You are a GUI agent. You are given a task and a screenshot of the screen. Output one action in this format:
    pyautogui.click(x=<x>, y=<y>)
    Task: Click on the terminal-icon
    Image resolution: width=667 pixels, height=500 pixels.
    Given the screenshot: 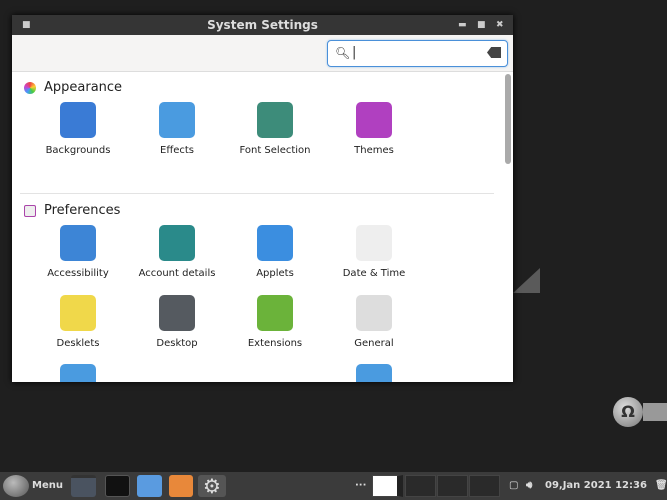 What is the action you would take?
    pyautogui.click(x=117, y=486)
    